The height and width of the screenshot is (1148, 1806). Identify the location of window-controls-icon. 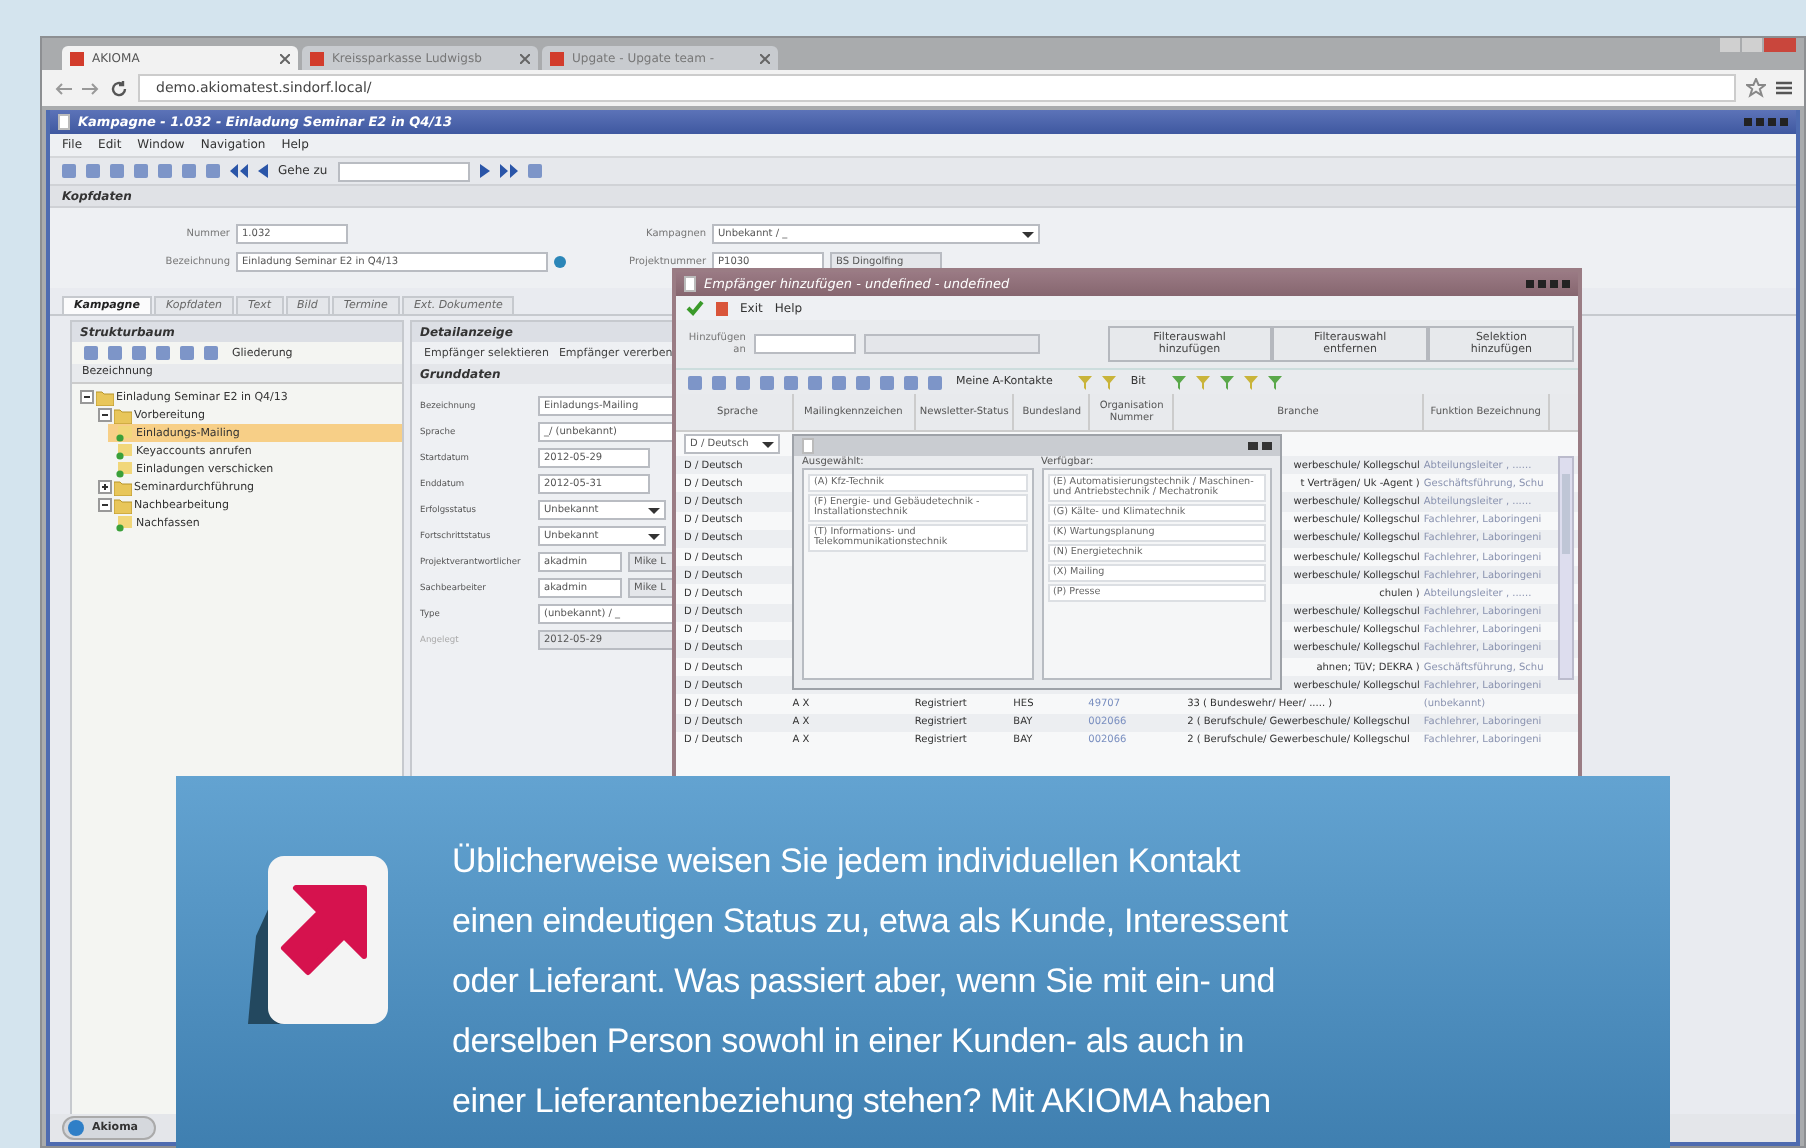
(1758, 45).